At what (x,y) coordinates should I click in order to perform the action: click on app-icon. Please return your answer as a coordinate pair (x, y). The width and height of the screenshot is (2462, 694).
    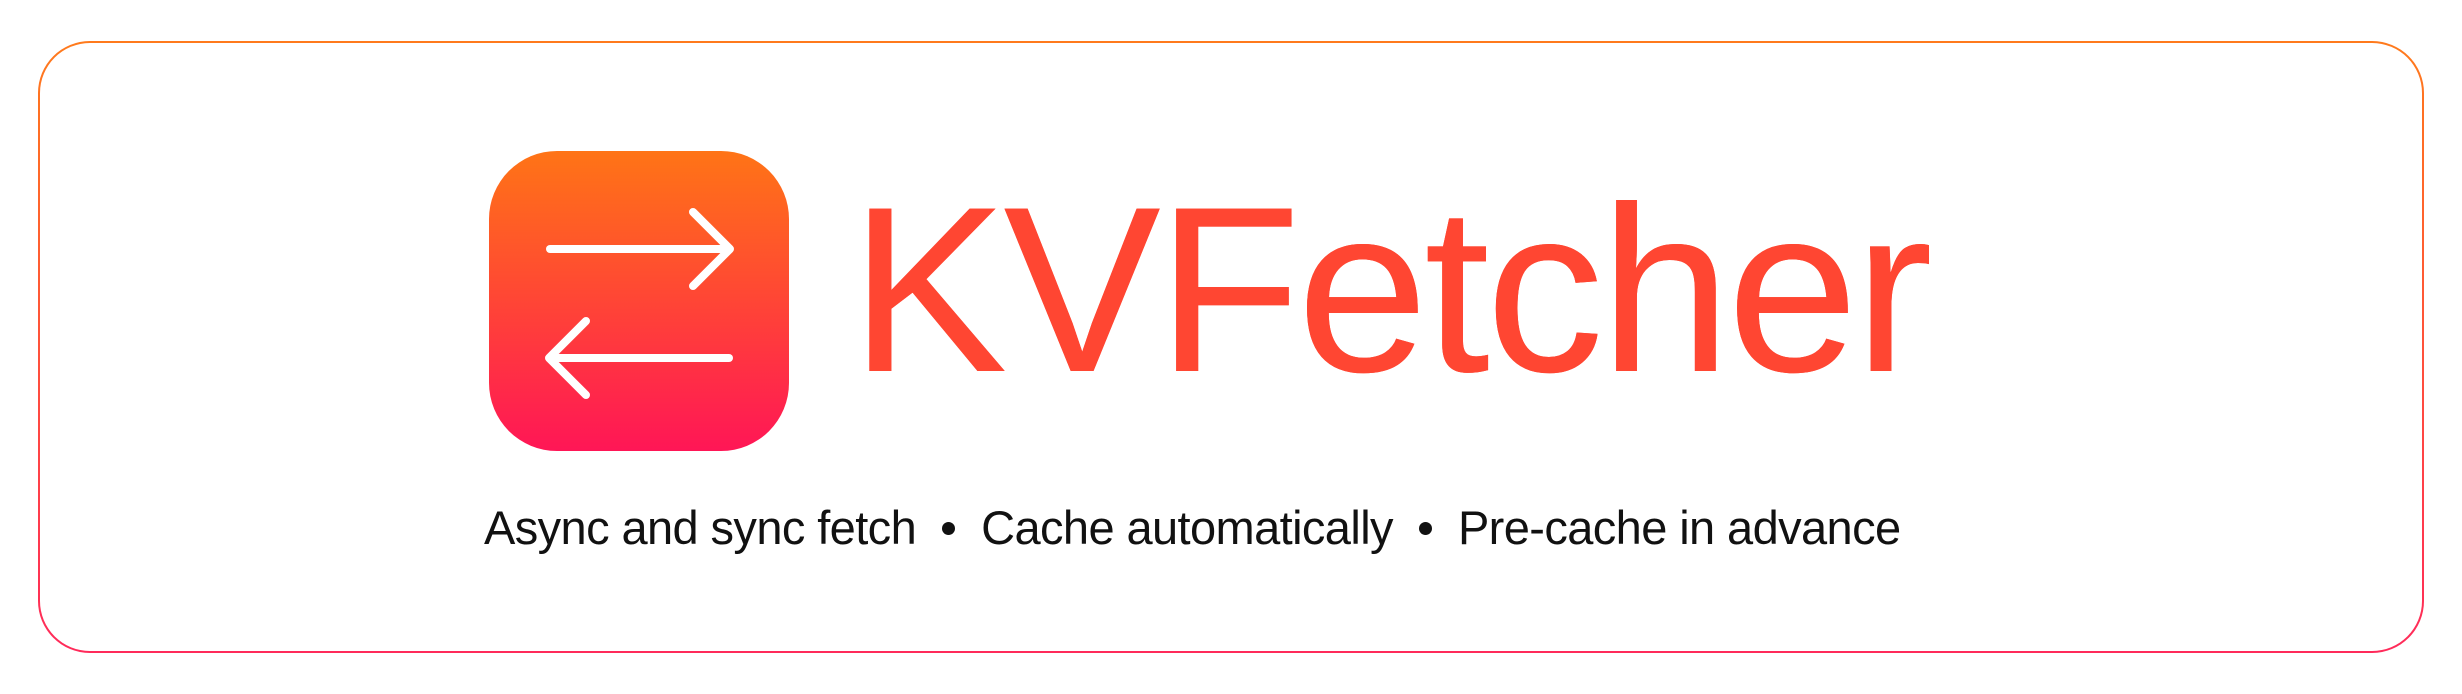
    Looking at the image, I should click on (639, 301).